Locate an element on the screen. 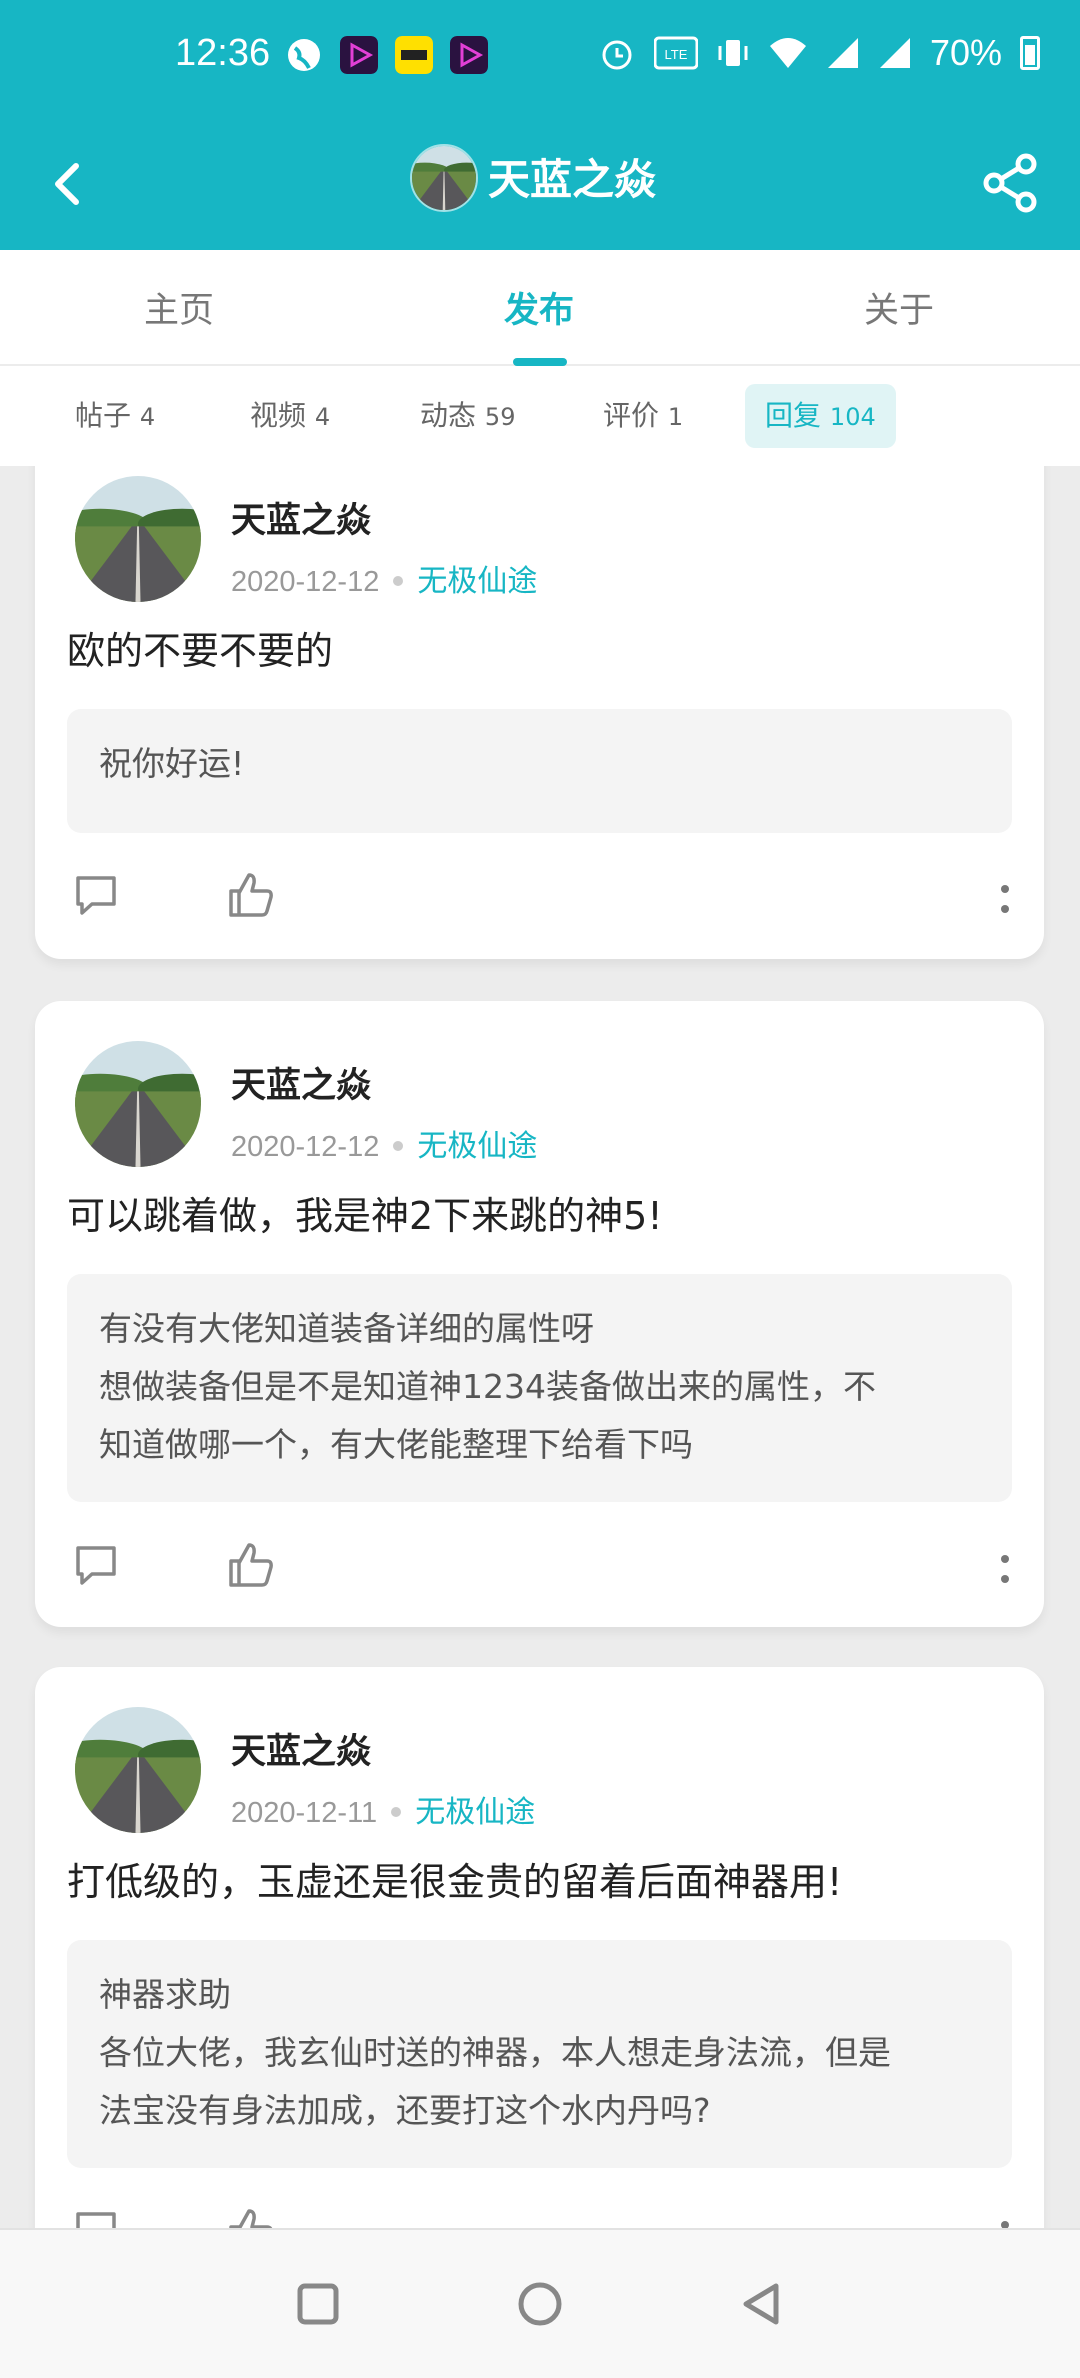 The image size is (1080, 2378). quote-line: 想做装备但是不是知道神1234装备做出来的属性，不 is located at coordinates (487, 1386).